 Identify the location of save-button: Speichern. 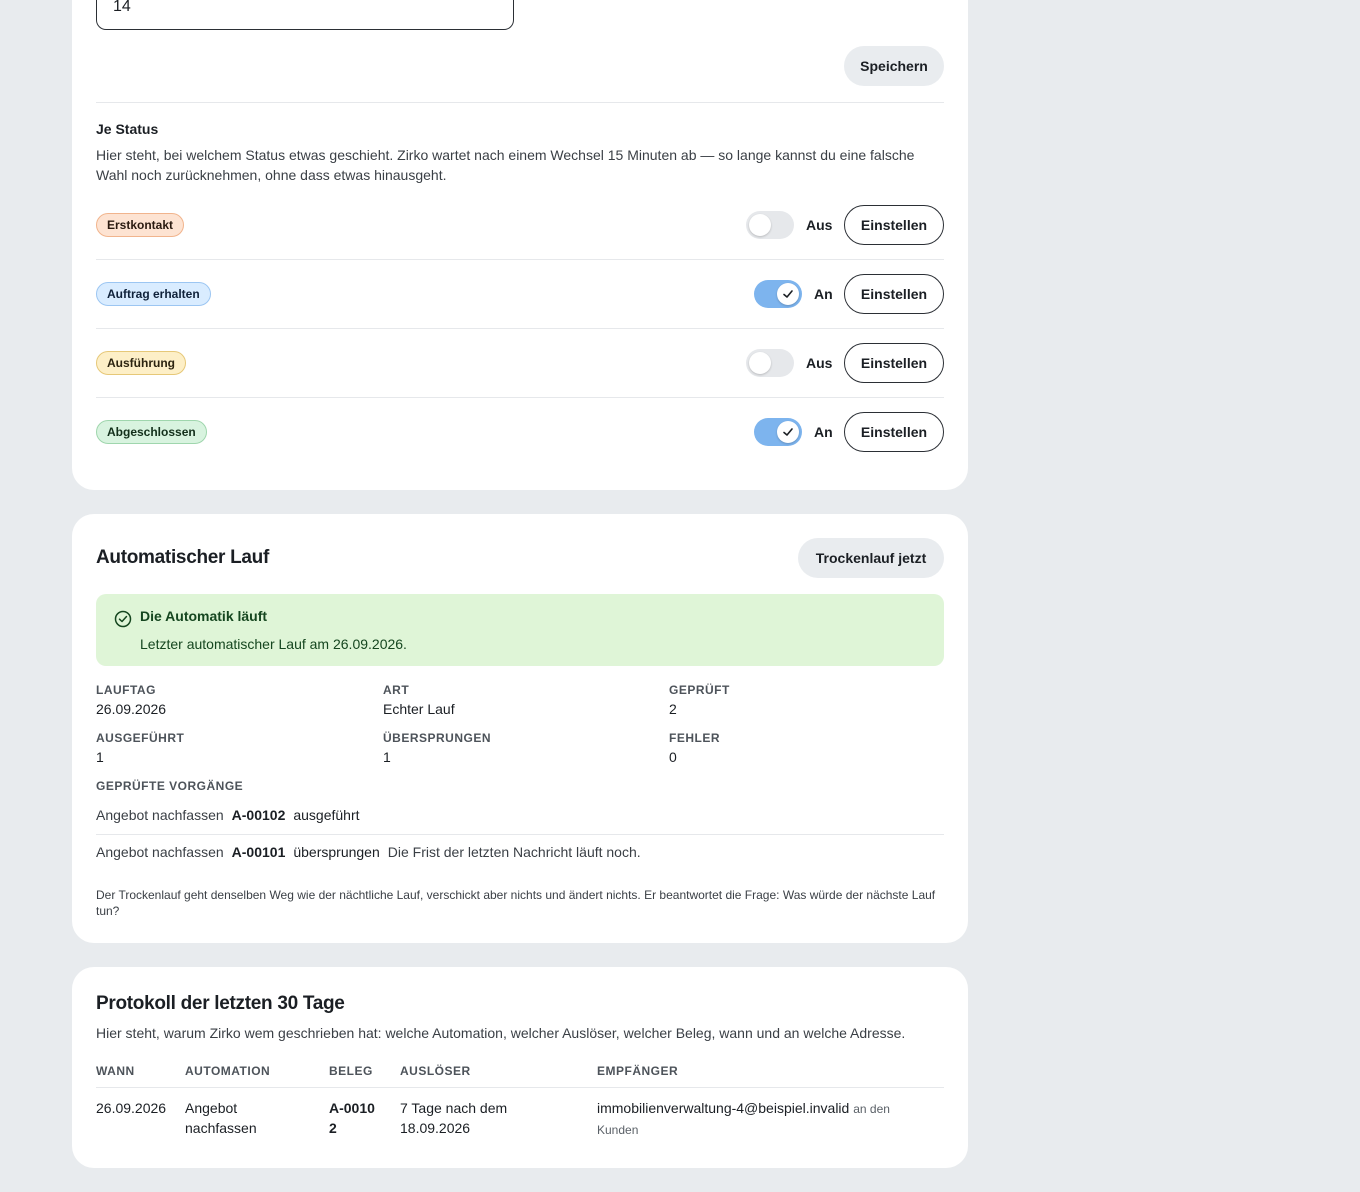
(894, 66).